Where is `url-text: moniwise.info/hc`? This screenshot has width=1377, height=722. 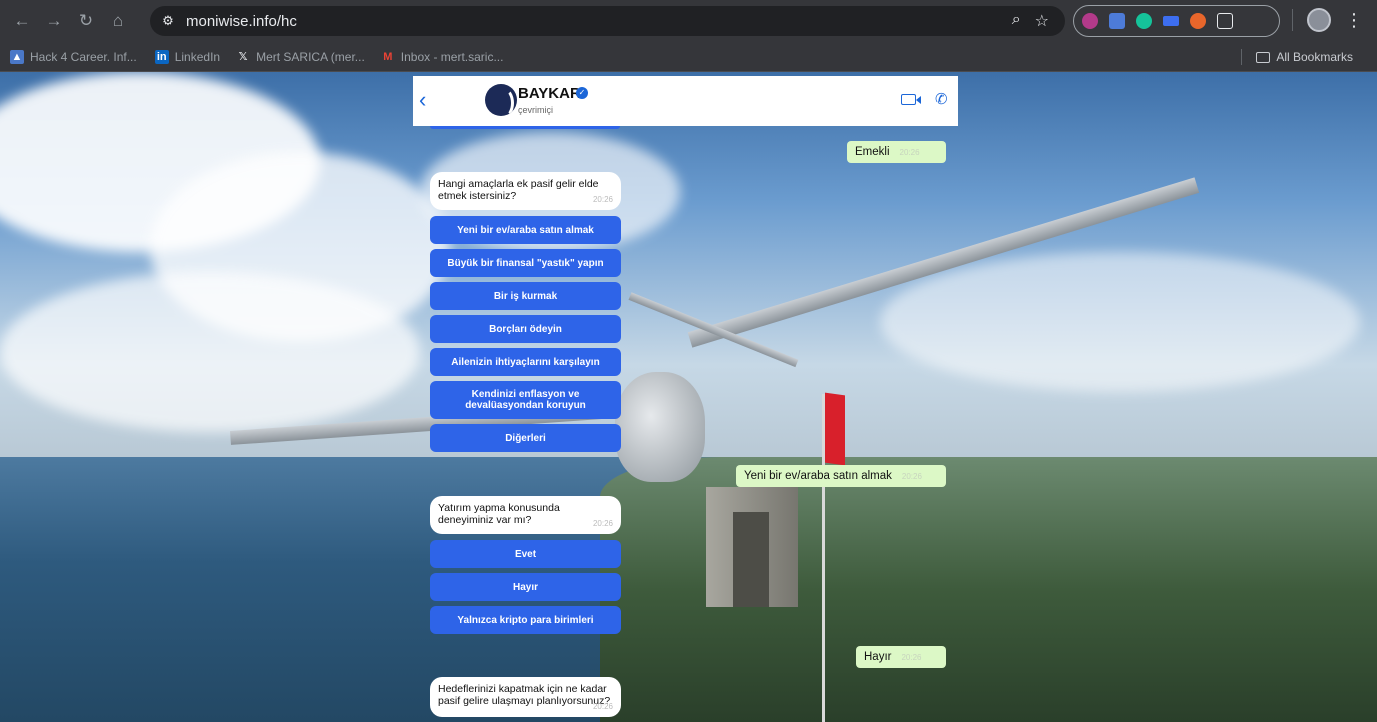
url-text: moniwise.info/hc is located at coordinates (241, 21).